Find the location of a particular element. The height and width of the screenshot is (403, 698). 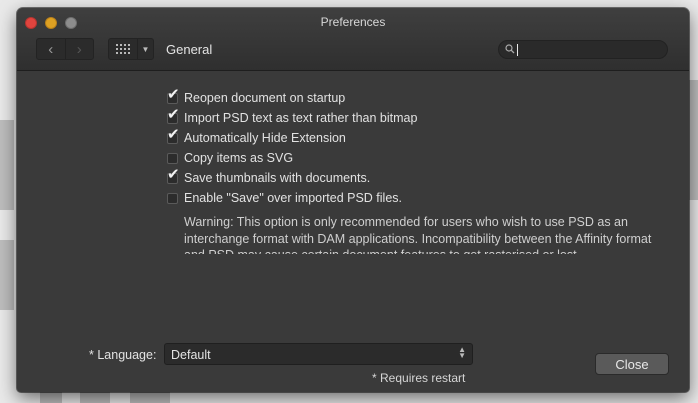

navigation-buttons: ‹ › is located at coordinates (65, 49).